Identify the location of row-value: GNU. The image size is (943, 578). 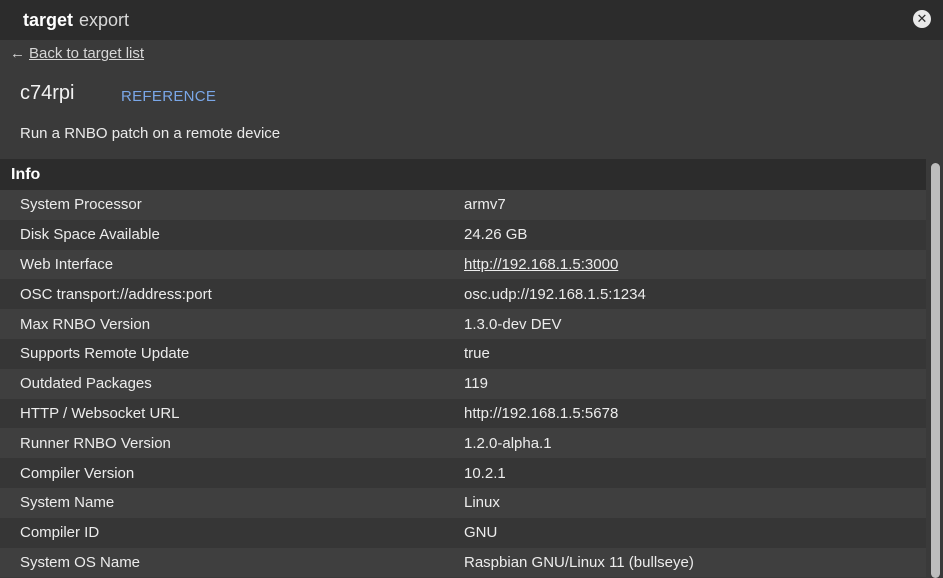
(481, 533).